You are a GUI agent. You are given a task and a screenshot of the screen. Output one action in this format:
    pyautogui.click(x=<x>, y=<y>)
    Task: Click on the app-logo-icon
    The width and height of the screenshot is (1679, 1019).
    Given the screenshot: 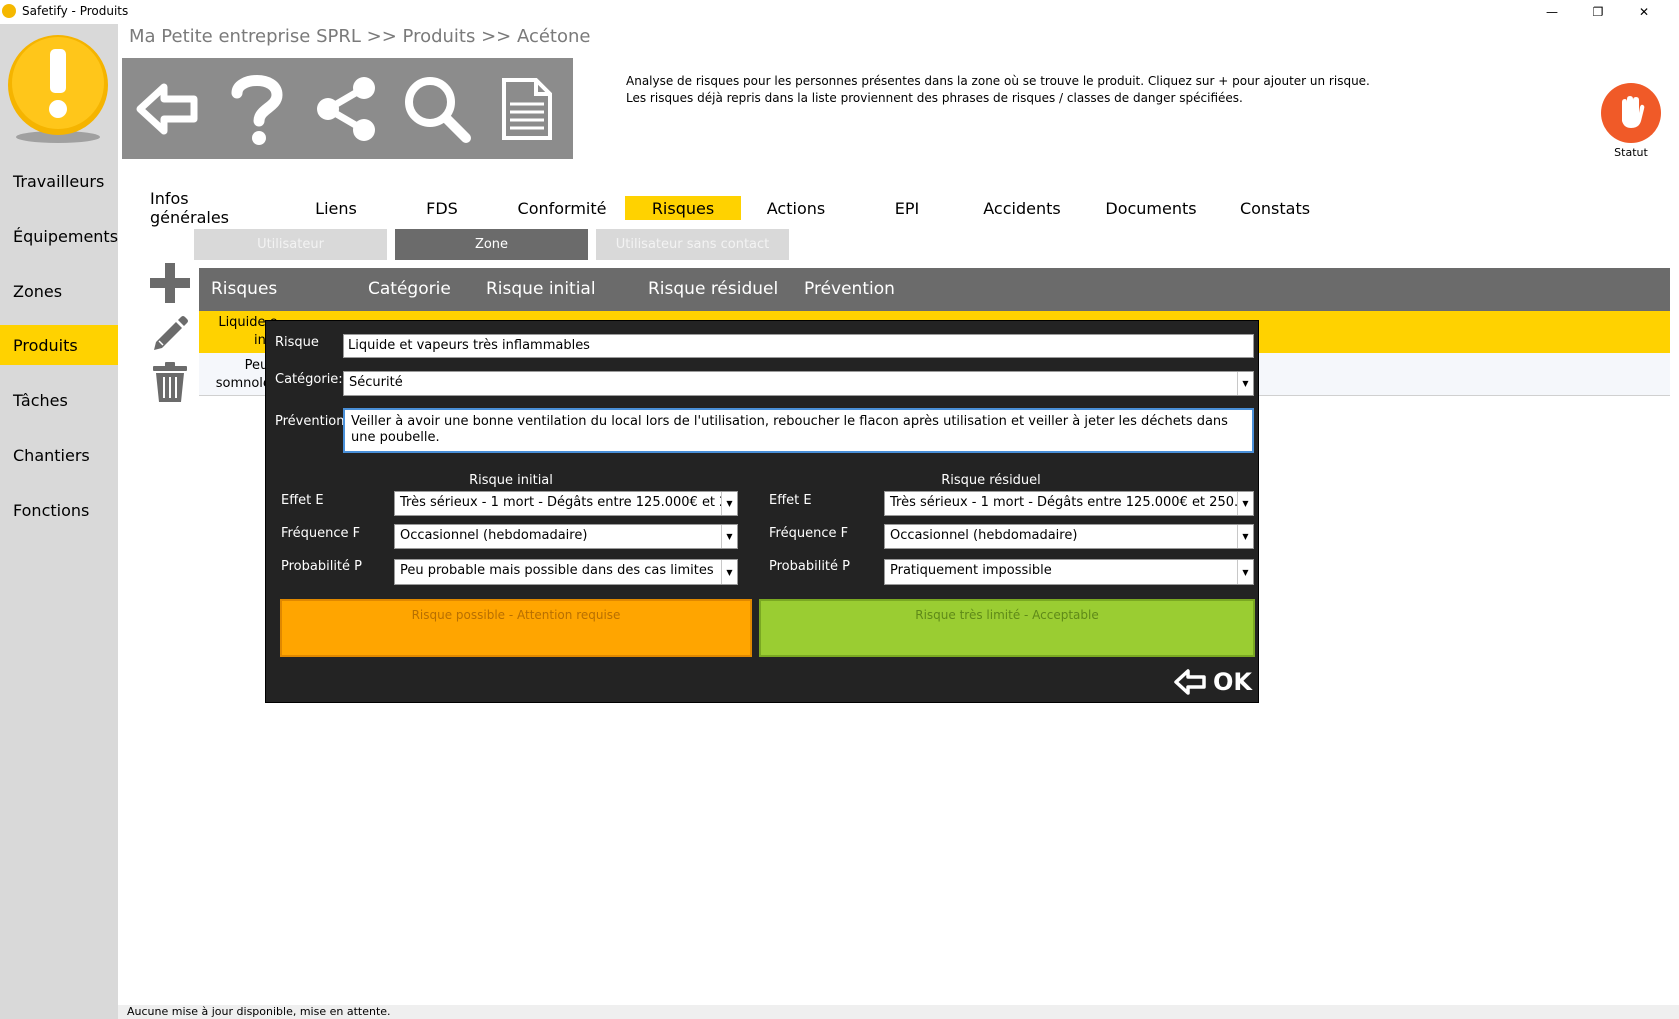 What is the action you would take?
    pyautogui.click(x=9, y=11)
    